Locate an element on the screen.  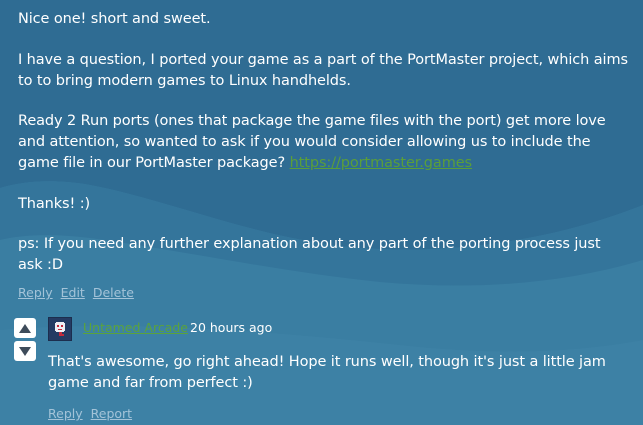
comment-line-1: Nice one! short and sweet. is located at coordinates (114, 19).